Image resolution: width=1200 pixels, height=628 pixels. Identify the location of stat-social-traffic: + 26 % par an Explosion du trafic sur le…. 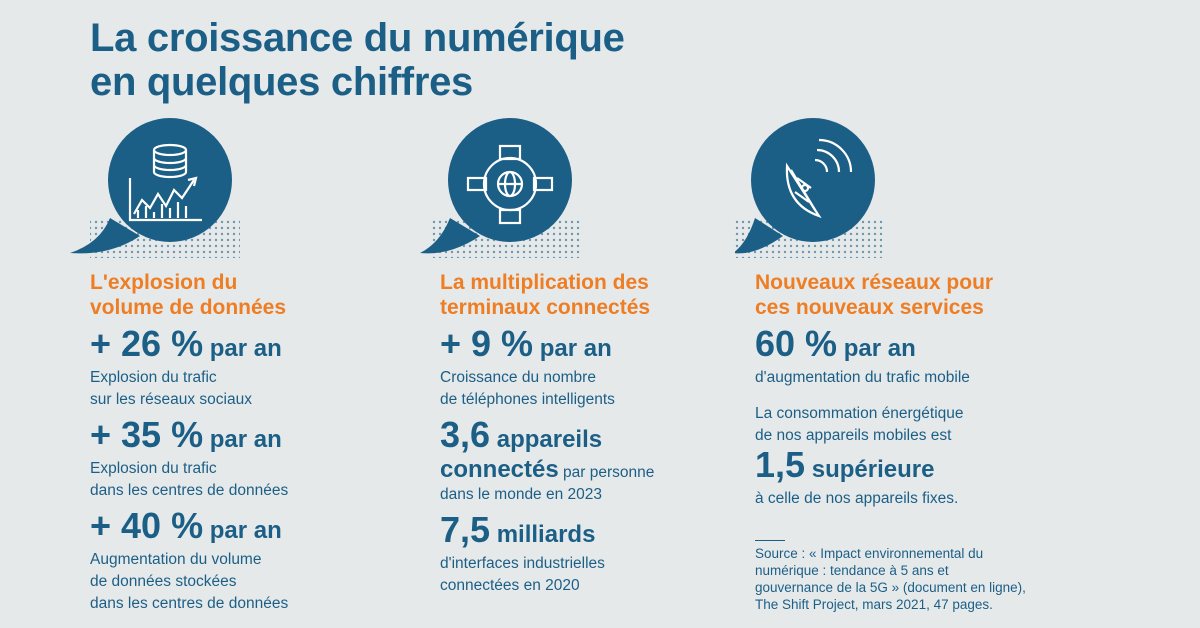
(186, 366).